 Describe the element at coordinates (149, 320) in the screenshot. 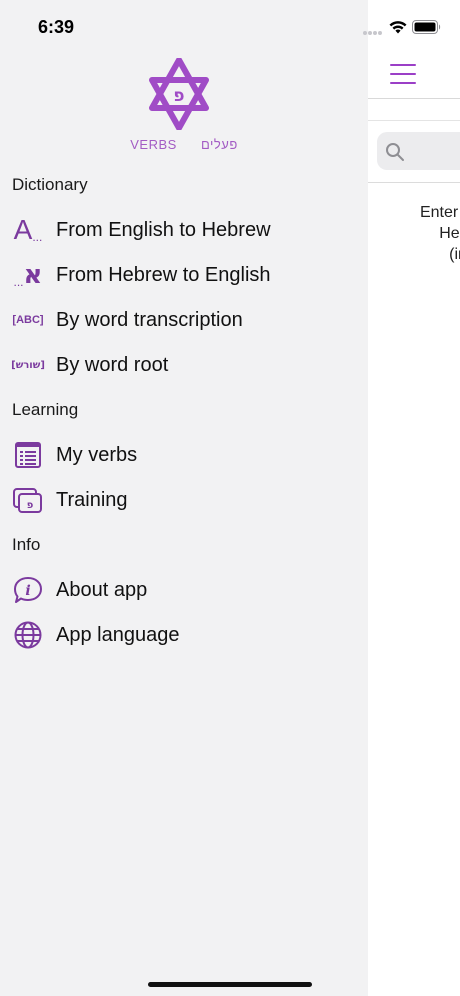

I see `menu-item-label: By word transcription` at that location.